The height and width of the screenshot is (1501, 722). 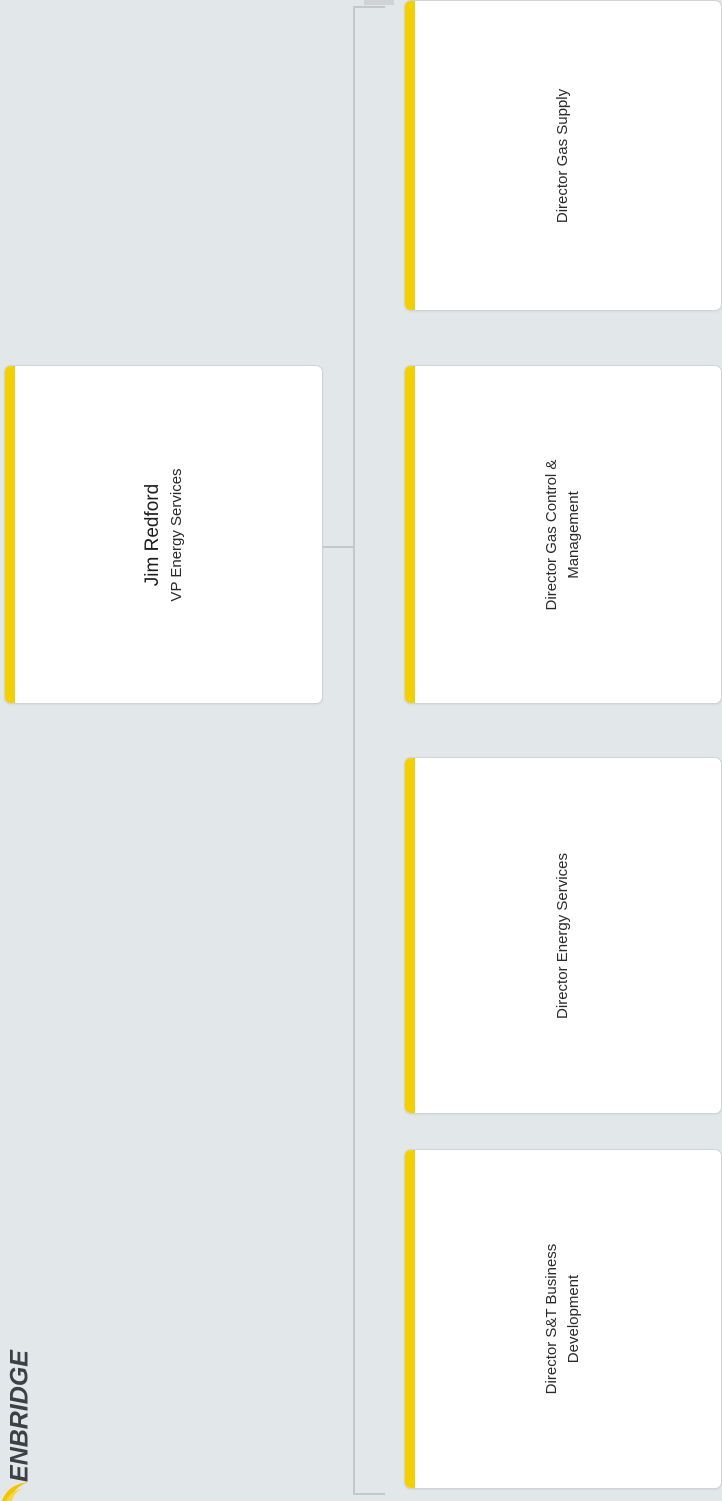 I want to click on node-label: Director Energy Services, so click(x=563, y=936).